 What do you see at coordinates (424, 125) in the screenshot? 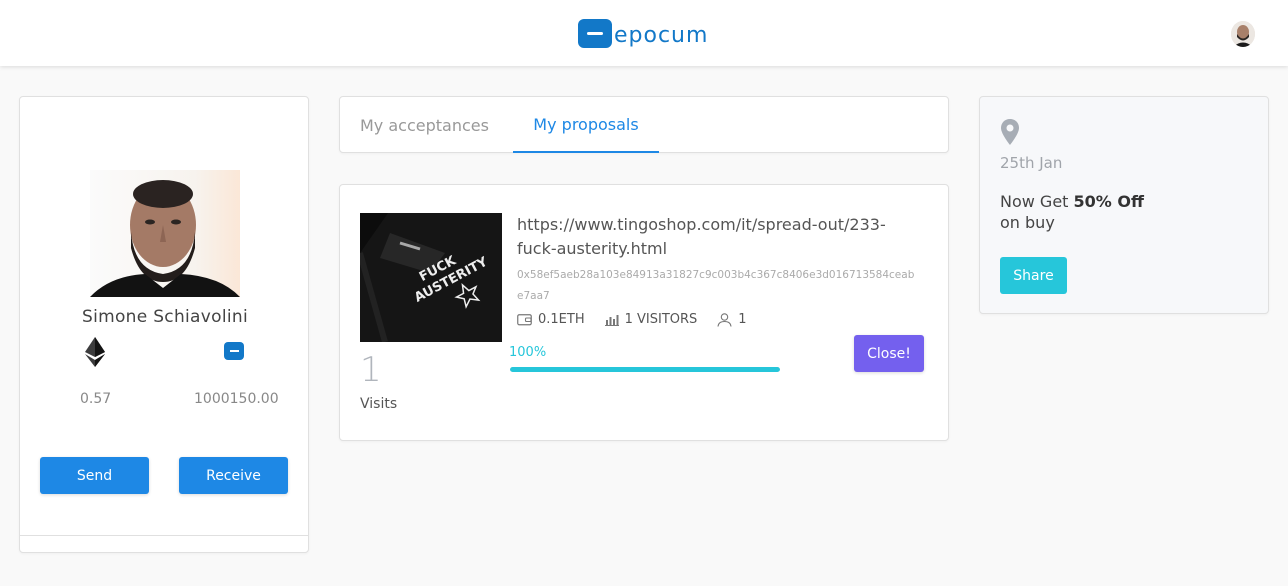
I see `tab-my-acceptances: My acceptances` at bounding box center [424, 125].